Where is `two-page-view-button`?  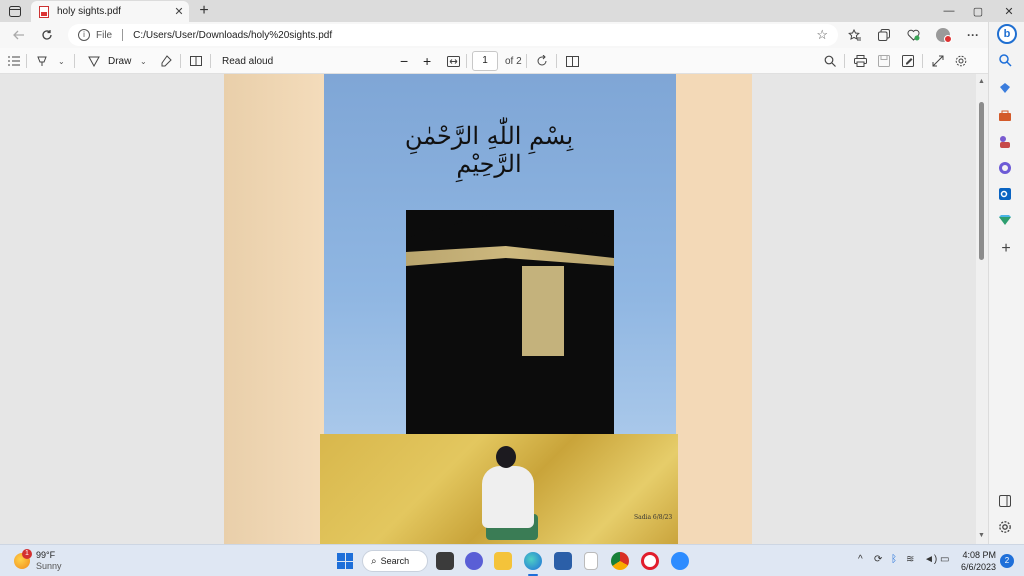
two-page-view-button is located at coordinates (572, 61).